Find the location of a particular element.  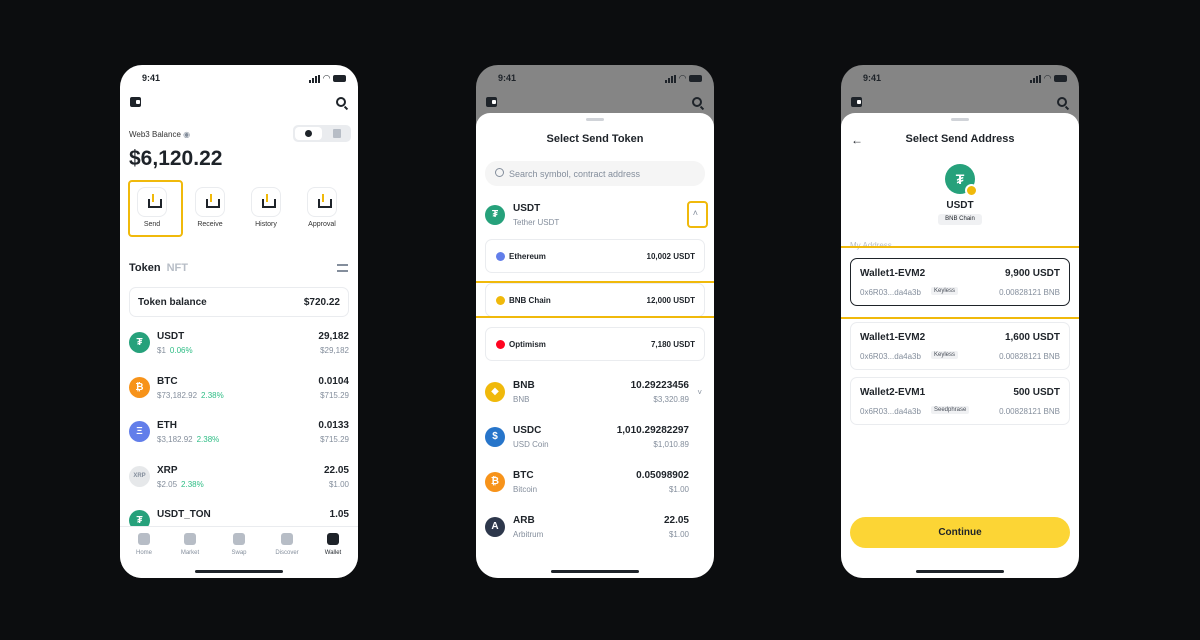

chain-row: Optimism 7,180 USDT is located at coordinates (595, 344).